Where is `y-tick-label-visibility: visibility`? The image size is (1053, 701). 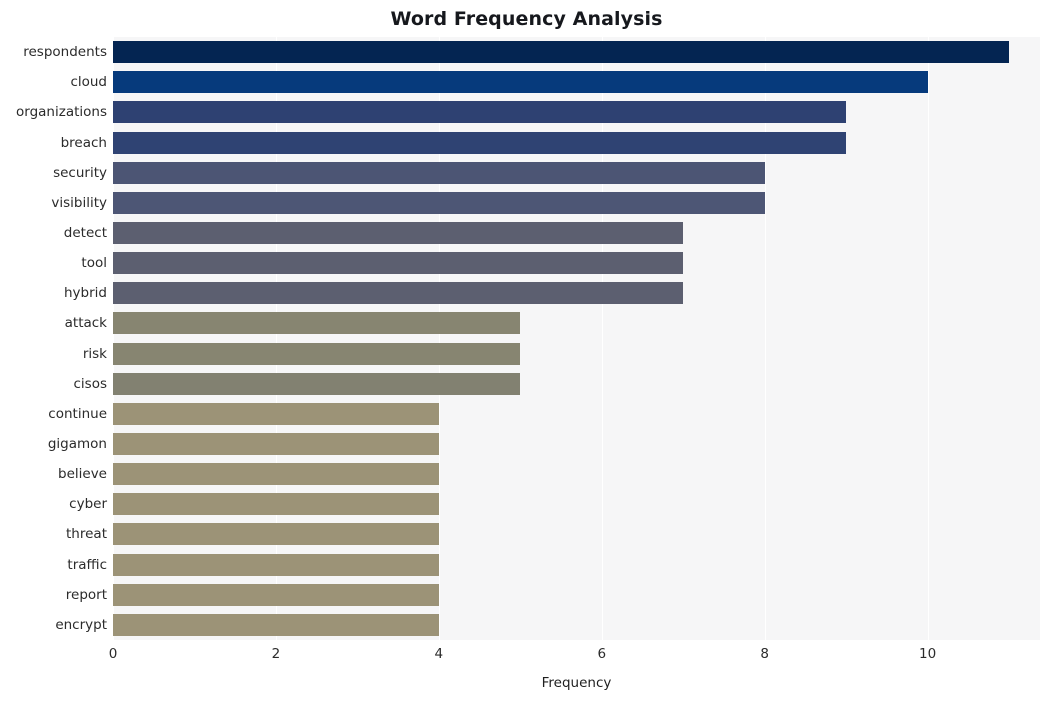 y-tick-label-visibility: visibility is located at coordinates (79, 202).